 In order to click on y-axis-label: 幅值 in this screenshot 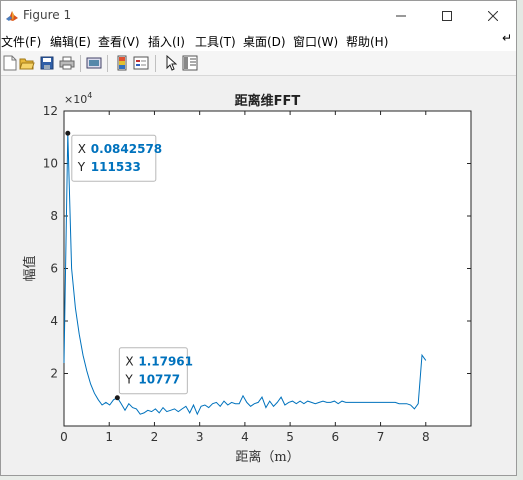, I will do `click(30, 268)`.